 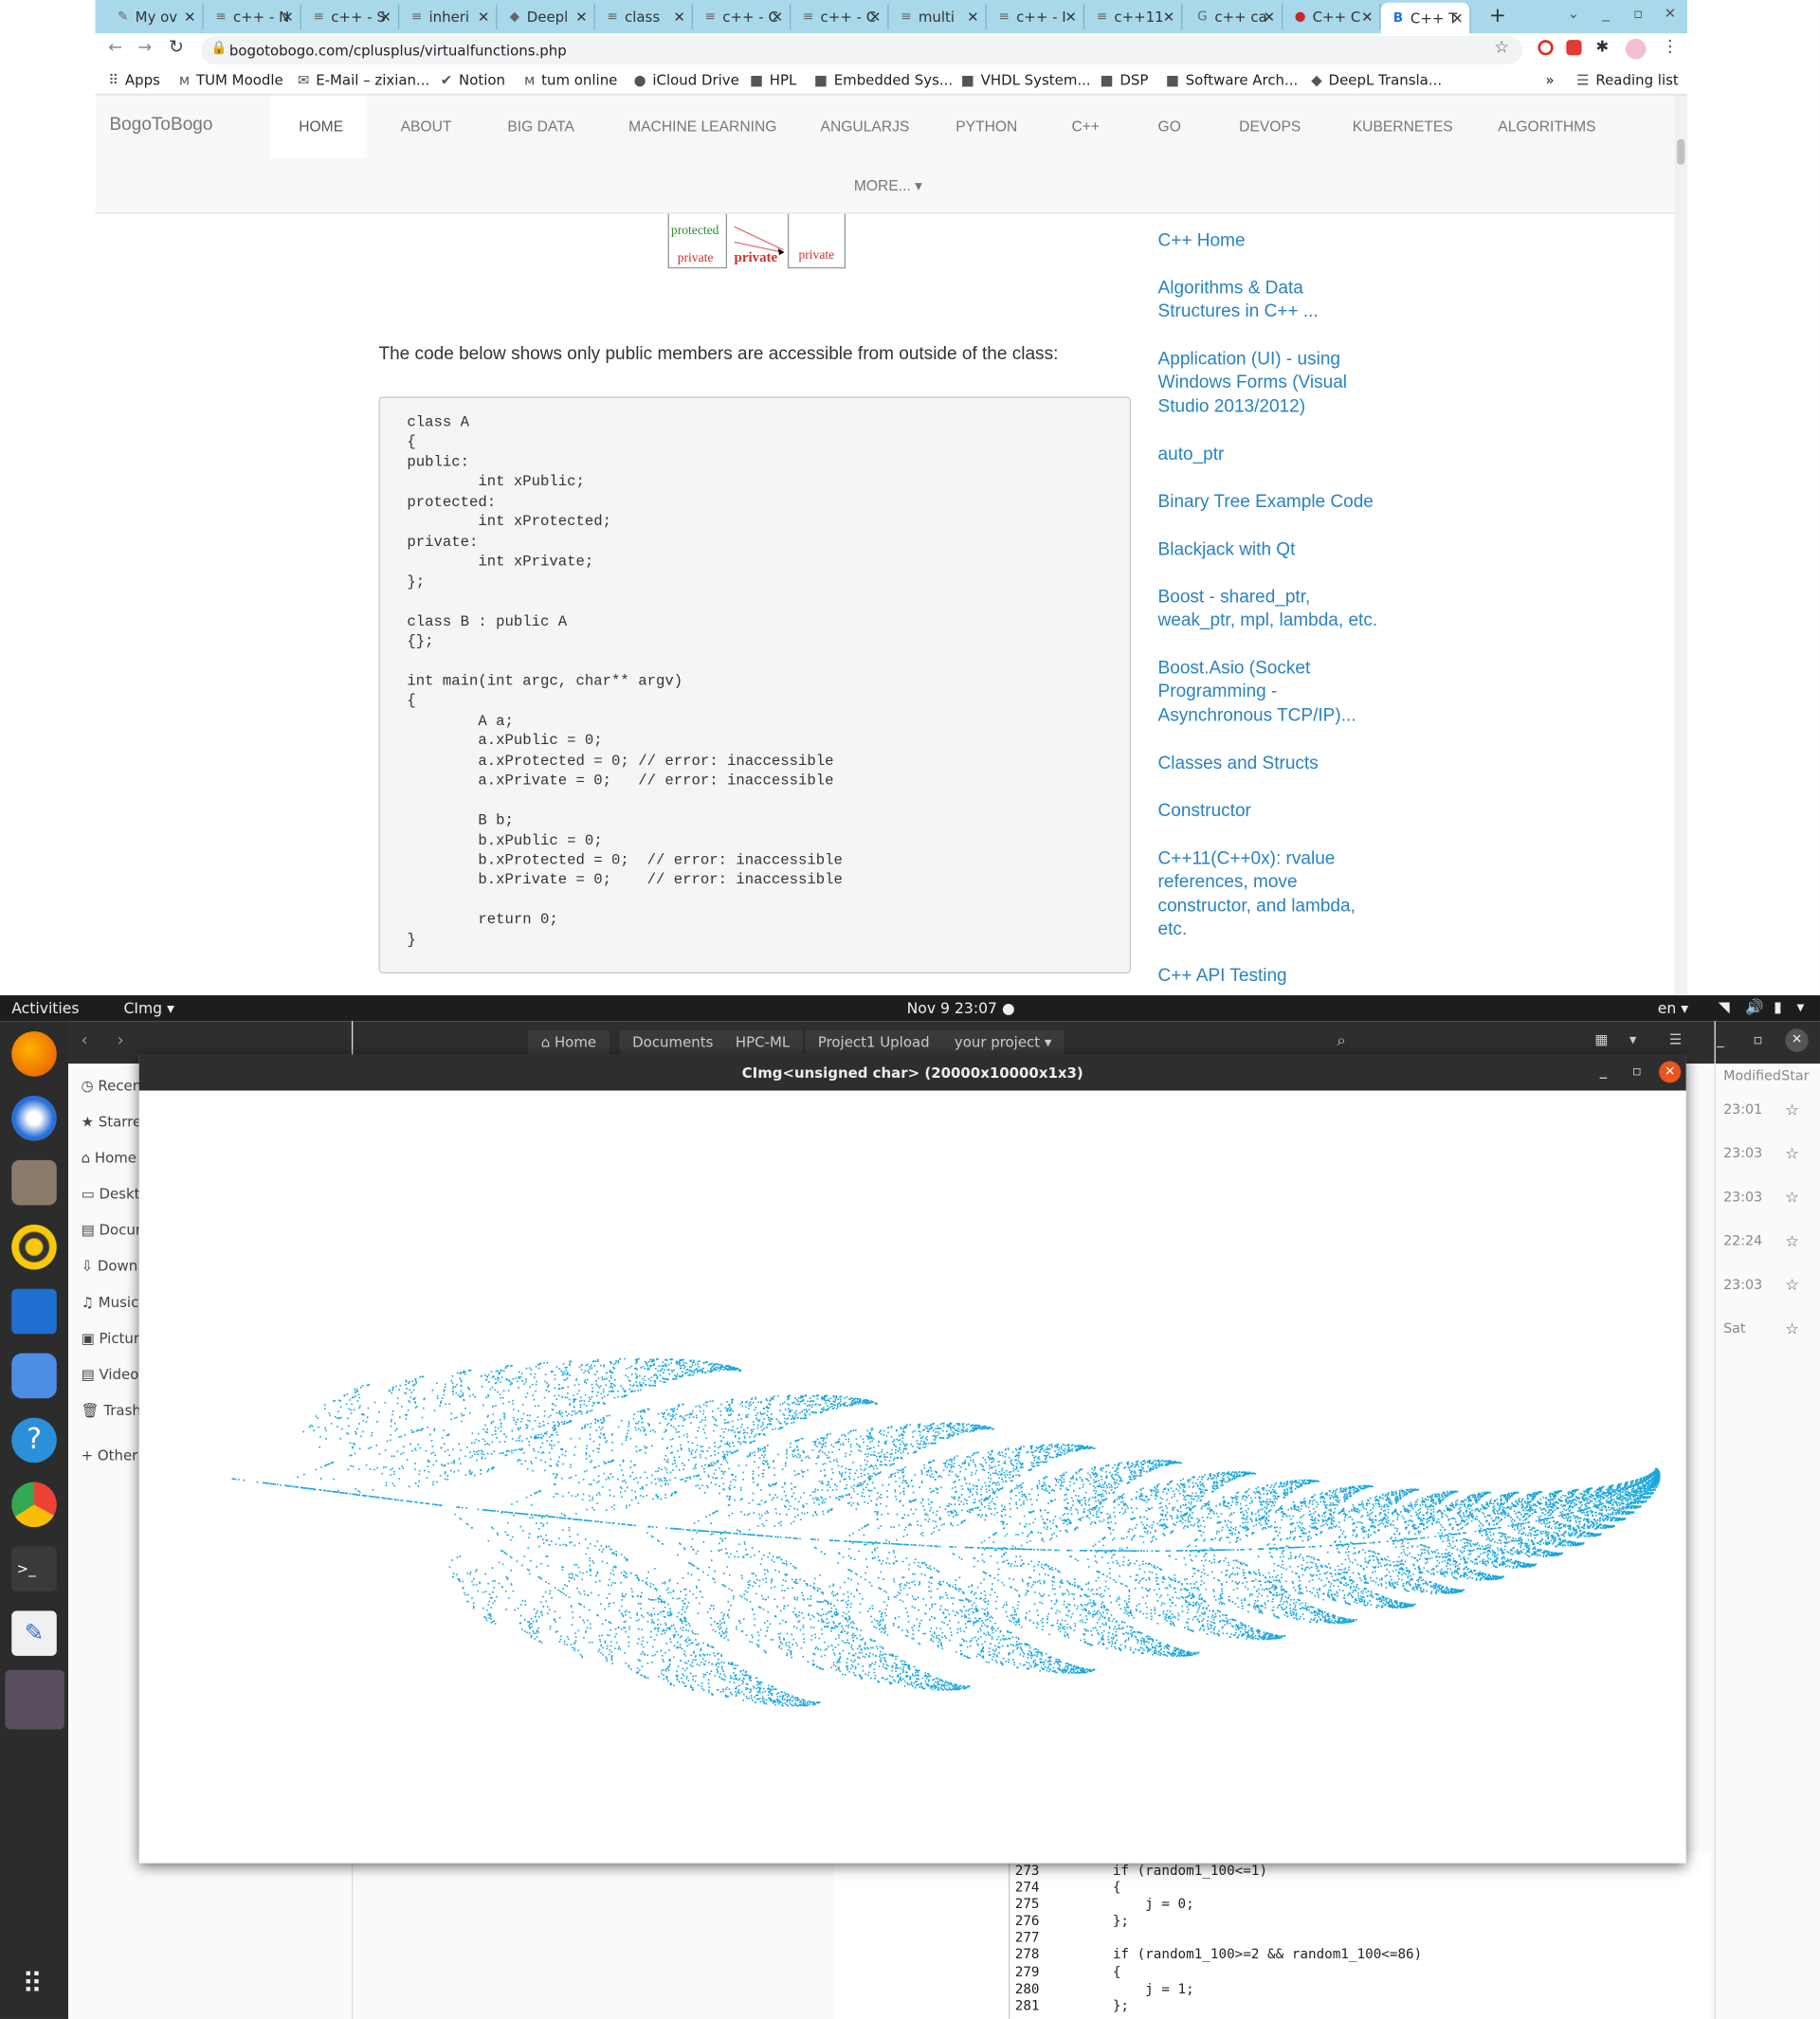 What do you see at coordinates (888, 185) in the screenshot?
I see `nav-more-dropdown: MORE... ▾` at bounding box center [888, 185].